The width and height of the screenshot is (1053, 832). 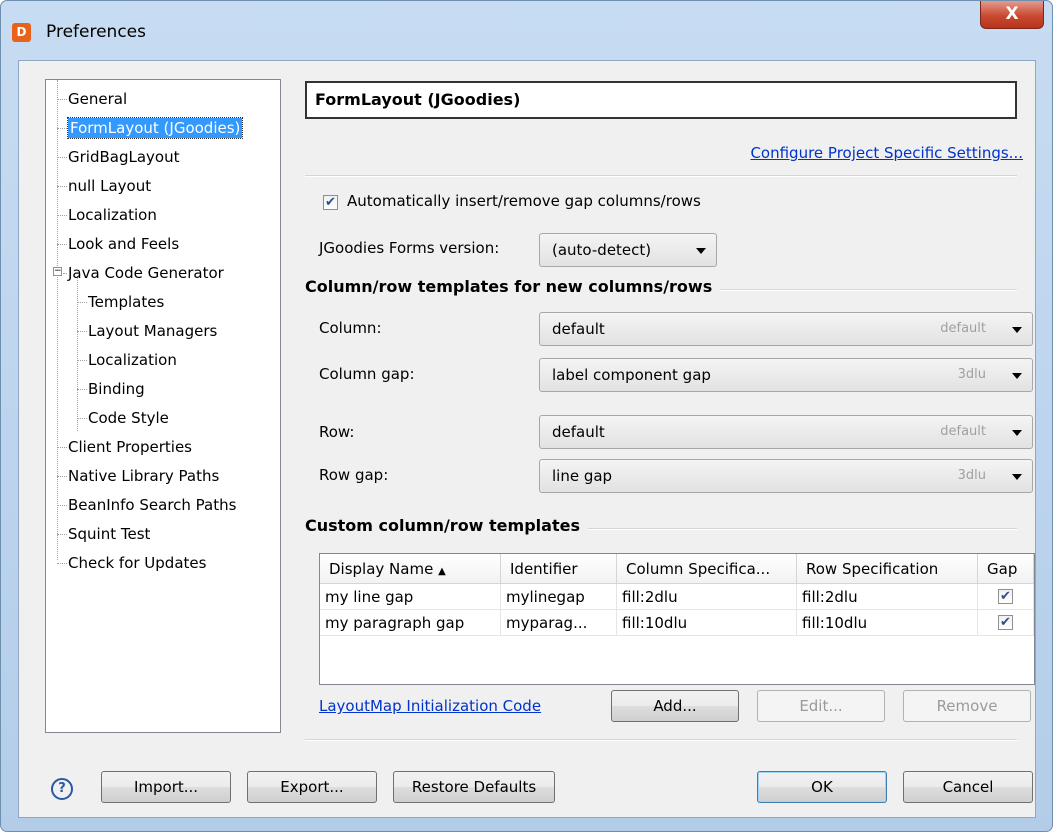 What do you see at coordinates (350, 328) in the screenshot?
I see `column-label: Column:` at bounding box center [350, 328].